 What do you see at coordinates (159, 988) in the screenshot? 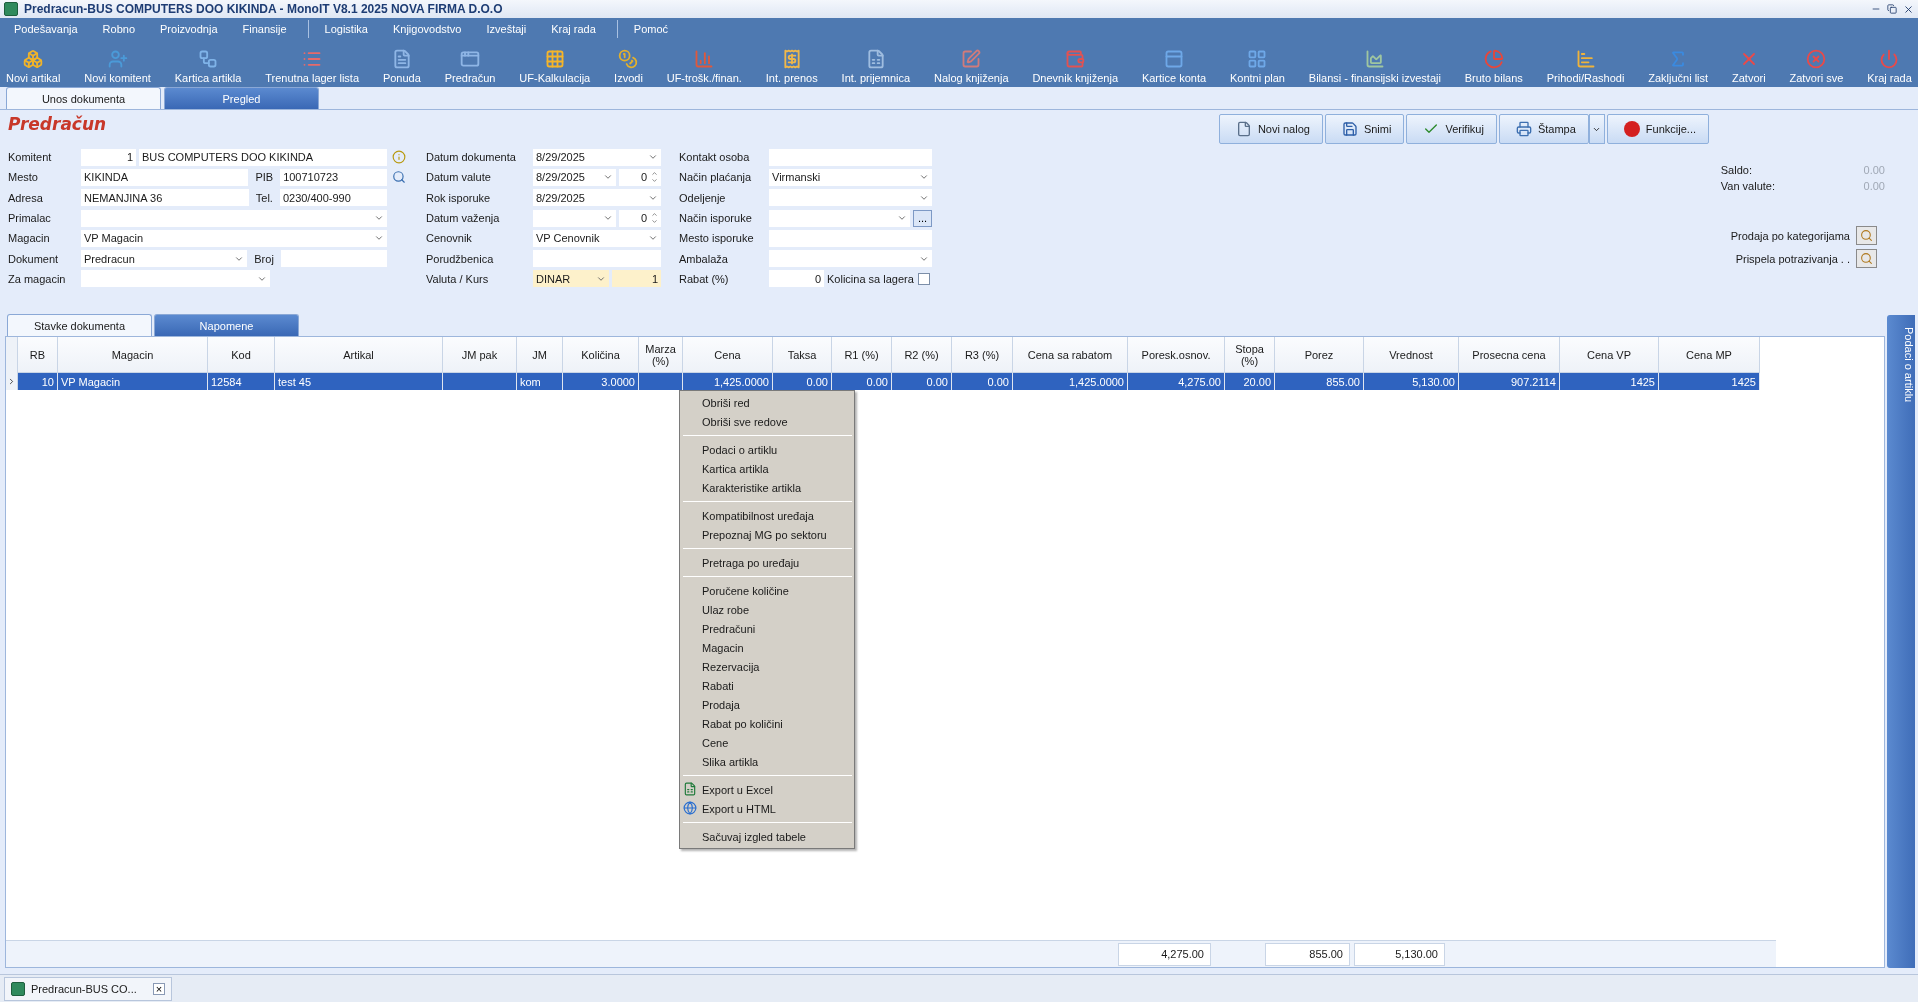
I see `close-tab-button: ×` at bounding box center [159, 988].